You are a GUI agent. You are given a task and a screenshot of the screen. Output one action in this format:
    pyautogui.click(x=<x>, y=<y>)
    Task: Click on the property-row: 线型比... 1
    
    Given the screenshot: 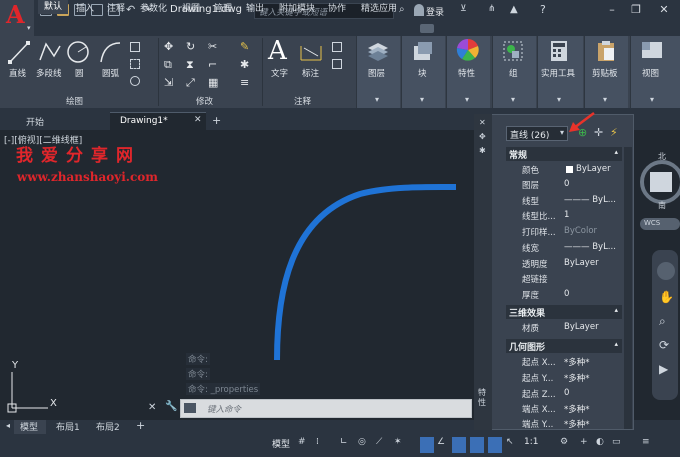 What is the action you would take?
    pyautogui.click(x=564, y=216)
    